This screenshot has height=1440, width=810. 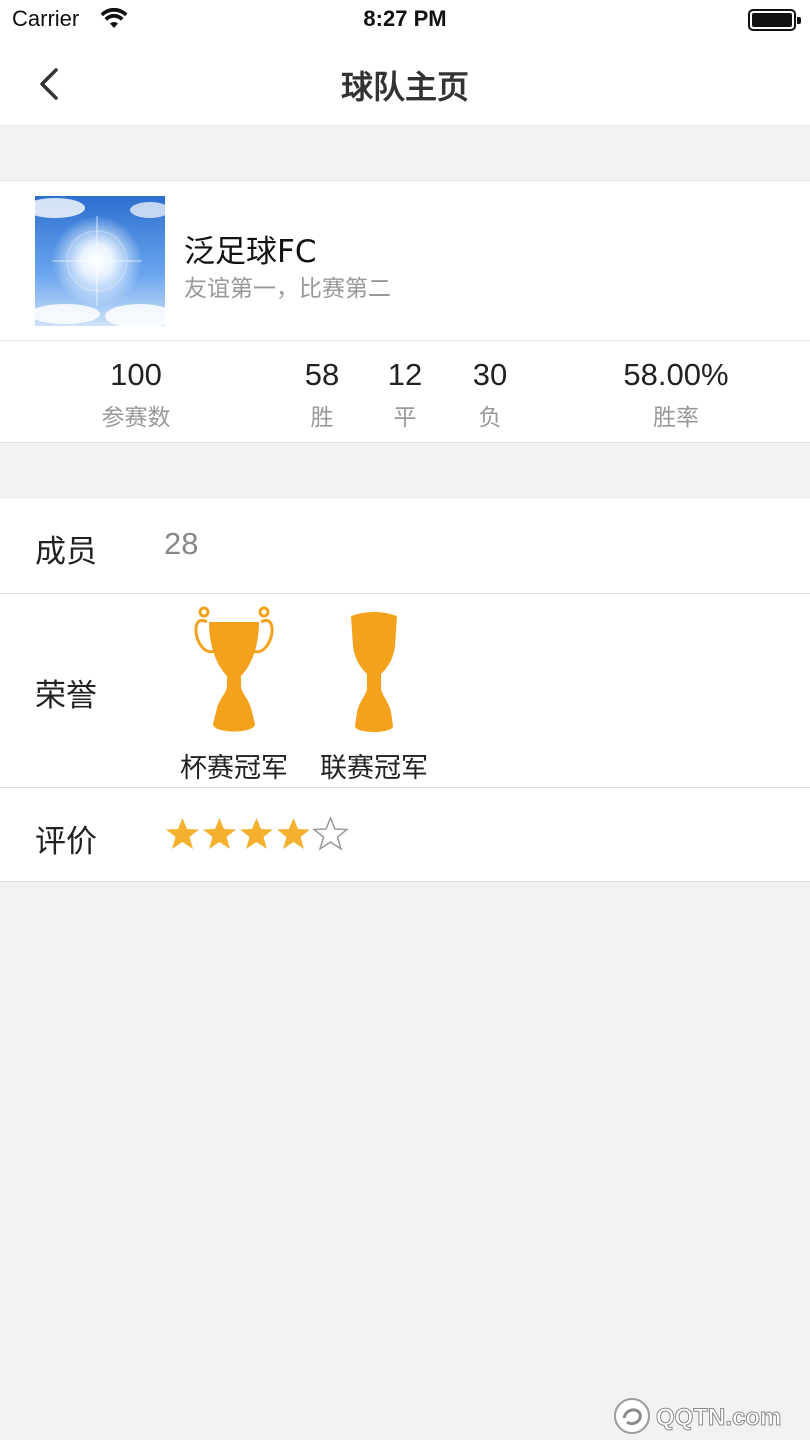 I want to click on nav-bar: 球队主页, so click(x=405, y=83).